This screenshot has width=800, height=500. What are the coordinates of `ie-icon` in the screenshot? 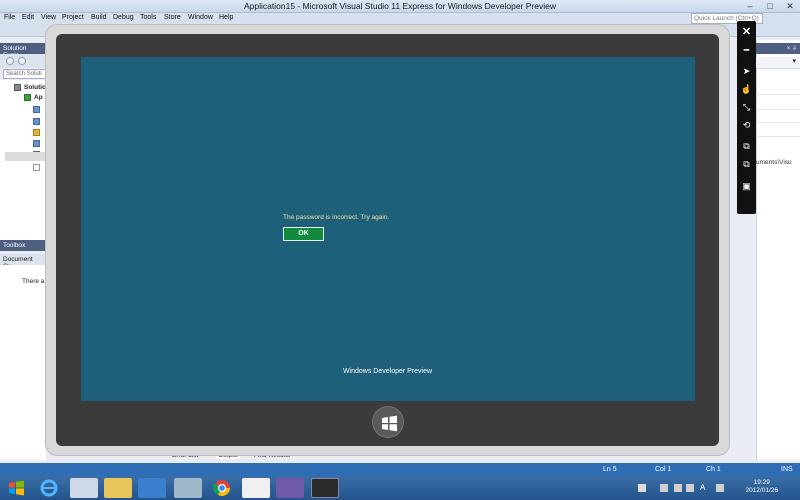 It's located at (49, 488).